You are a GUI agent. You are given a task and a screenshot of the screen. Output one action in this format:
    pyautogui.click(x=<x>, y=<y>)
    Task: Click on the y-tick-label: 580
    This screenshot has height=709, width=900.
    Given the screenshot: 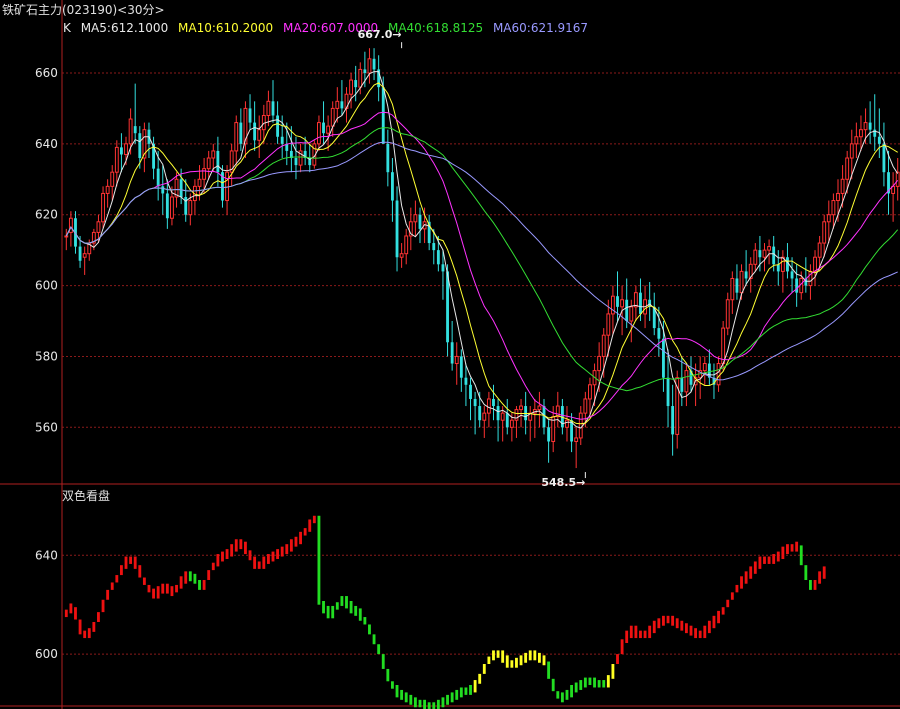 What is the action you would take?
    pyautogui.click(x=46, y=356)
    